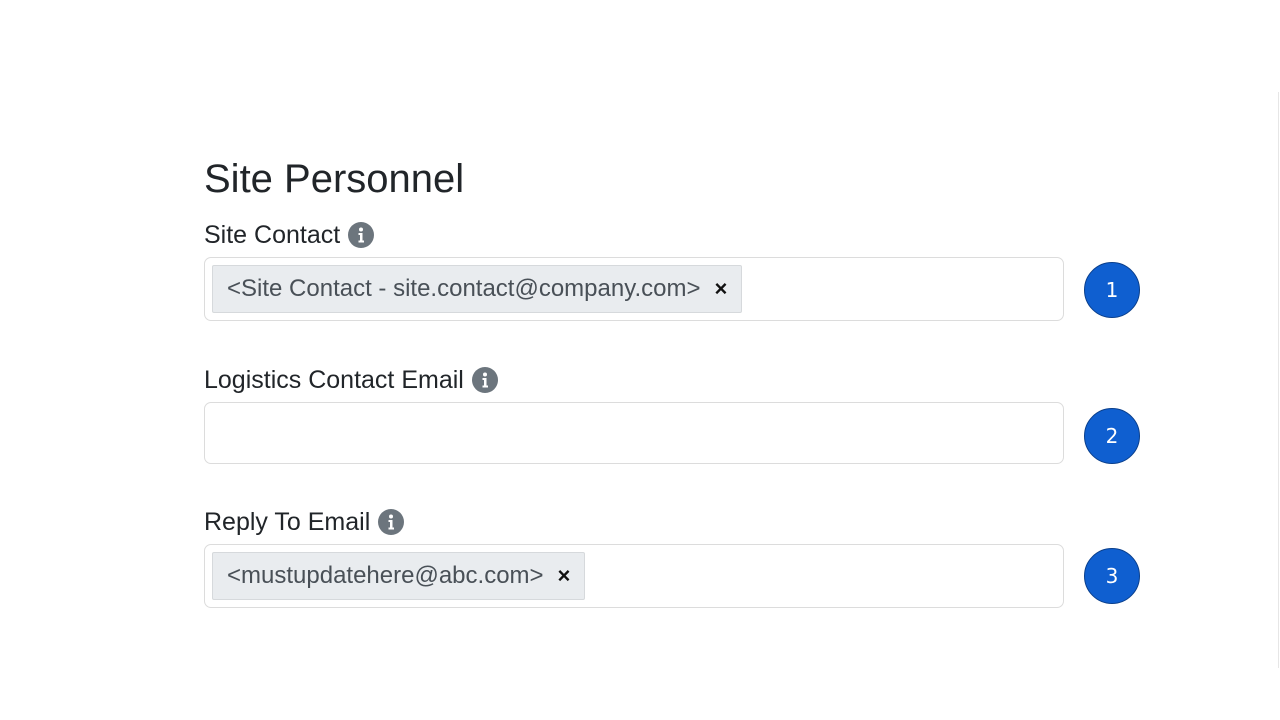 This screenshot has width=1280, height=720. What do you see at coordinates (1278, 380) in the screenshot?
I see `panel-edge-divider` at bounding box center [1278, 380].